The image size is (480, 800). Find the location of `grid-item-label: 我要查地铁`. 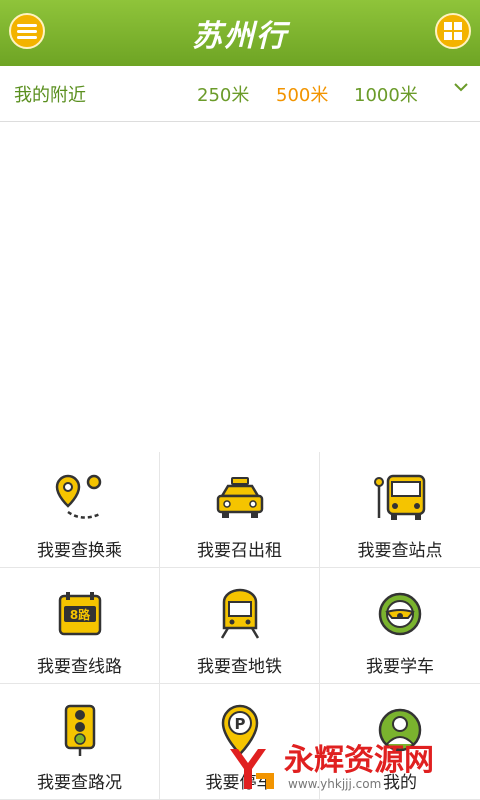

grid-item-label: 我要查地铁 is located at coordinates (239, 667).